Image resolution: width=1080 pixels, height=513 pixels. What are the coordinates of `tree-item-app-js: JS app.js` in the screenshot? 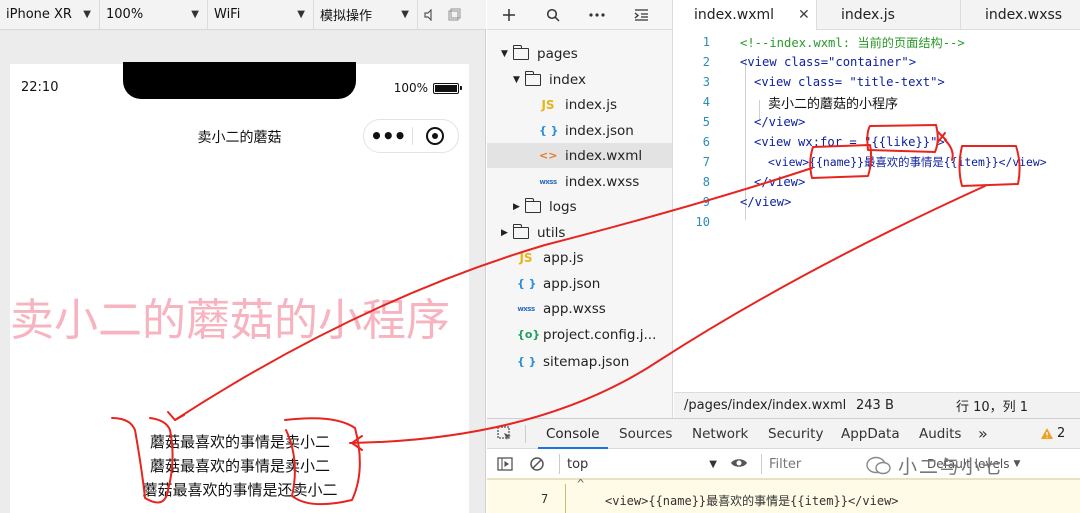 It's located at (550, 257).